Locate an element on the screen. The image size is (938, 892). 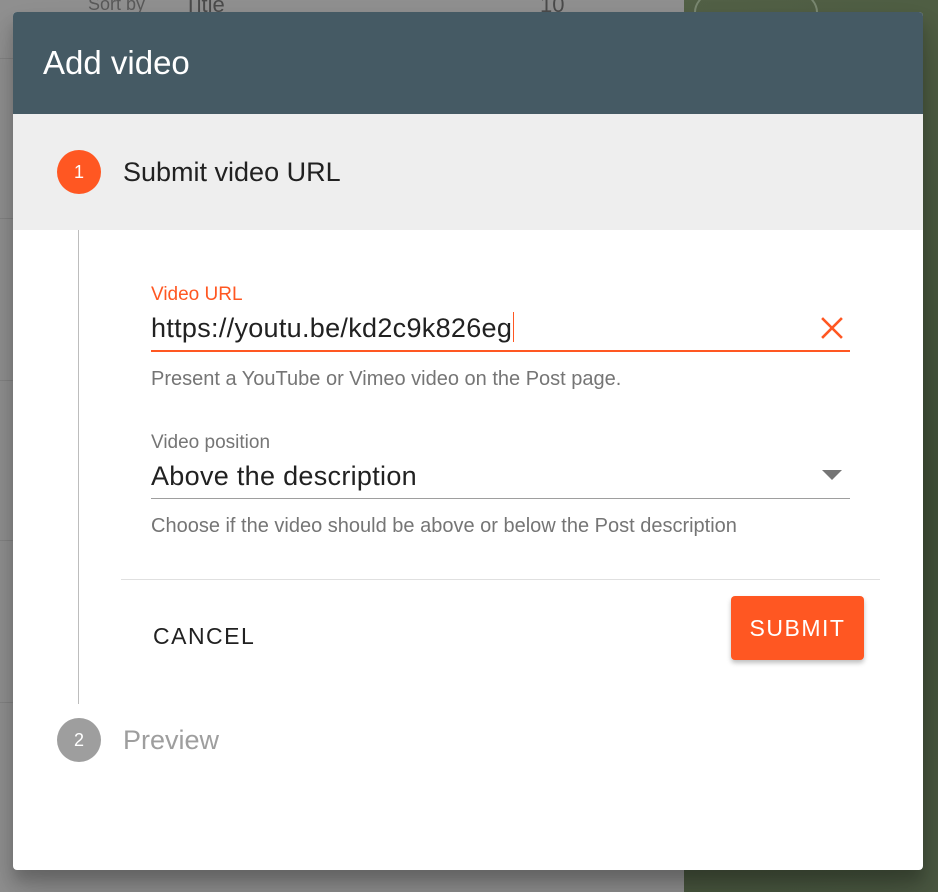
dialog-title: Add video is located at coordinates (116, 62).